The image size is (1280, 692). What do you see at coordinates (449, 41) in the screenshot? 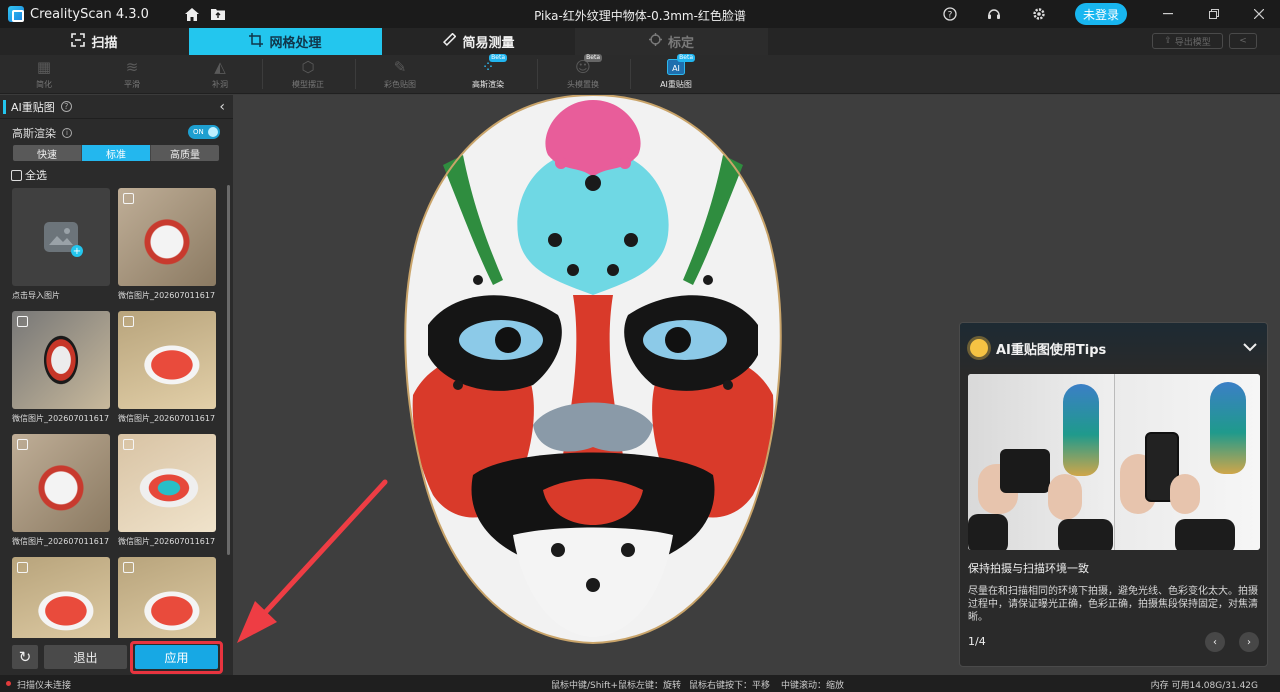
I see `ruler-icon` at bounding box center [449, 41].